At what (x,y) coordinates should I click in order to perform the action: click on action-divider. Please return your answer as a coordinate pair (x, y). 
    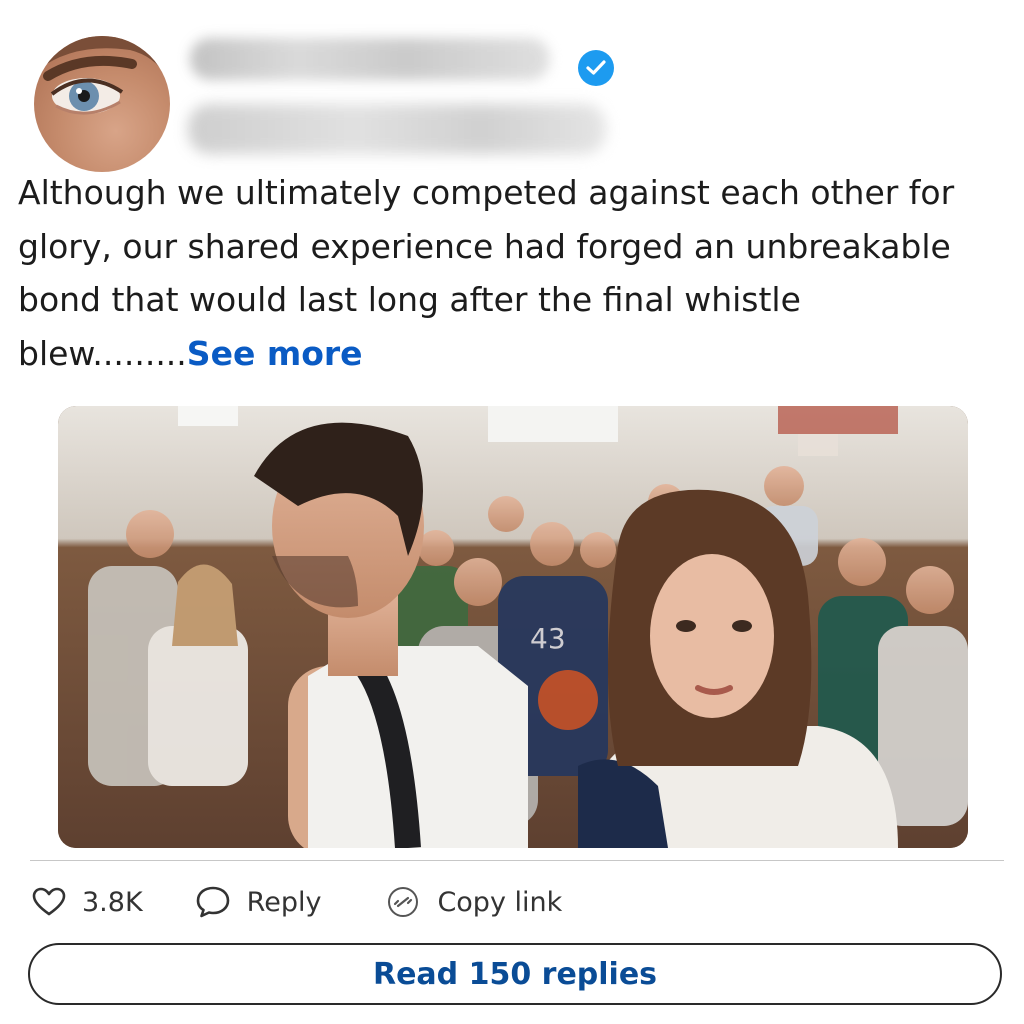
    Looking at the image, I should click on (517, 860).